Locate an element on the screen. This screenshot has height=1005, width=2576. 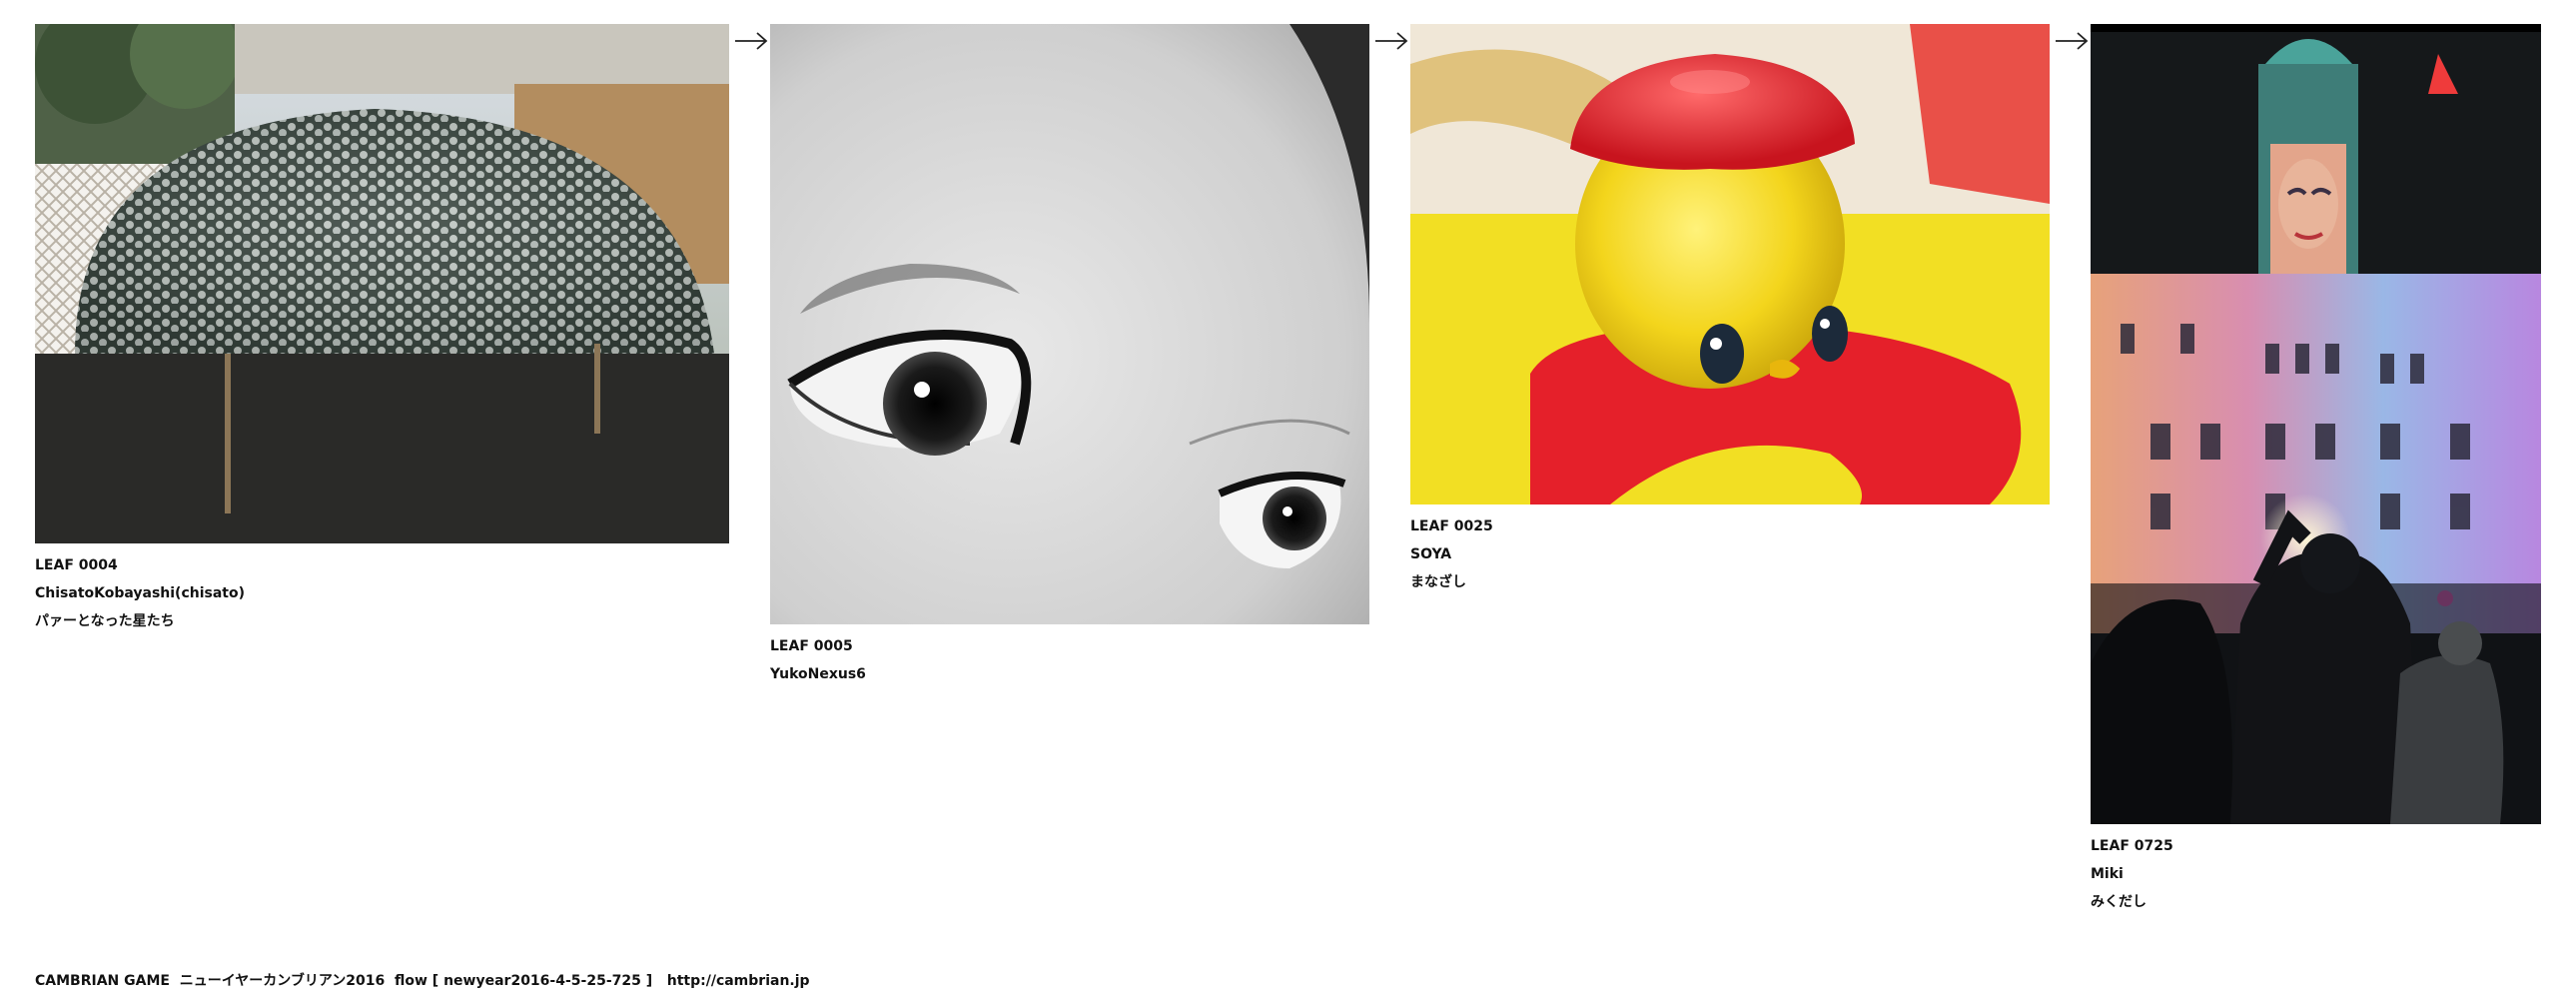
projection-mapping-photo is located at coordinates (2316, 424).